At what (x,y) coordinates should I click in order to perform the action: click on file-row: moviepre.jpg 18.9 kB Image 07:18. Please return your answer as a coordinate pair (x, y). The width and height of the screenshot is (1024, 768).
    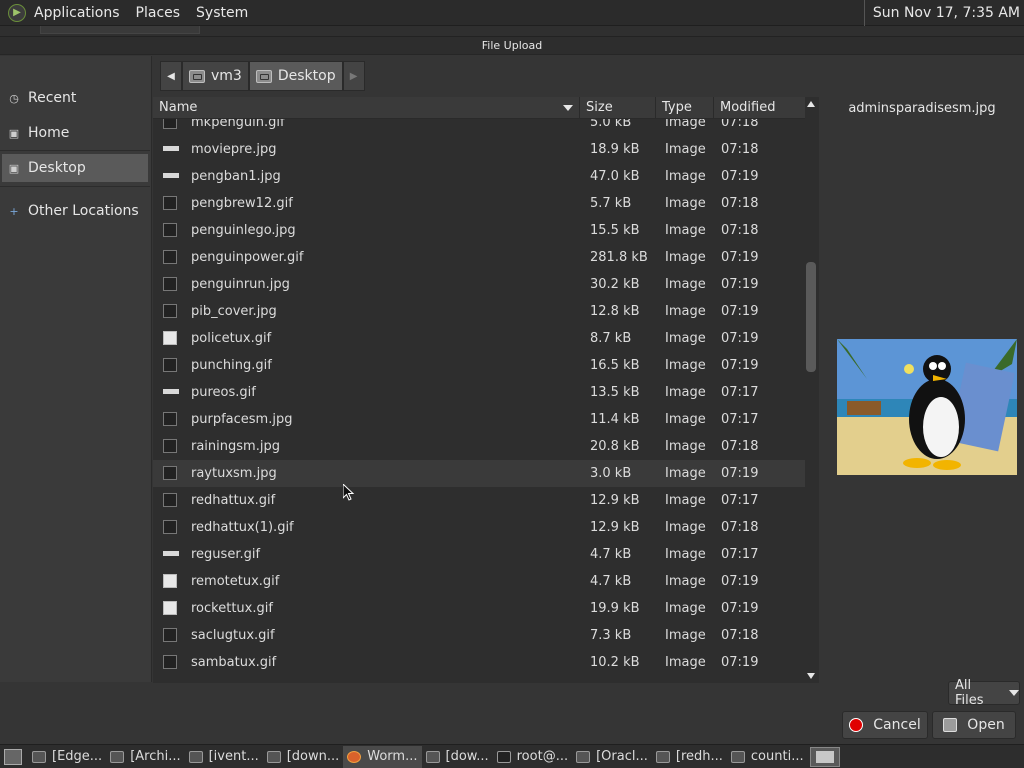
    Looking at the image, I should click on (479, 149).